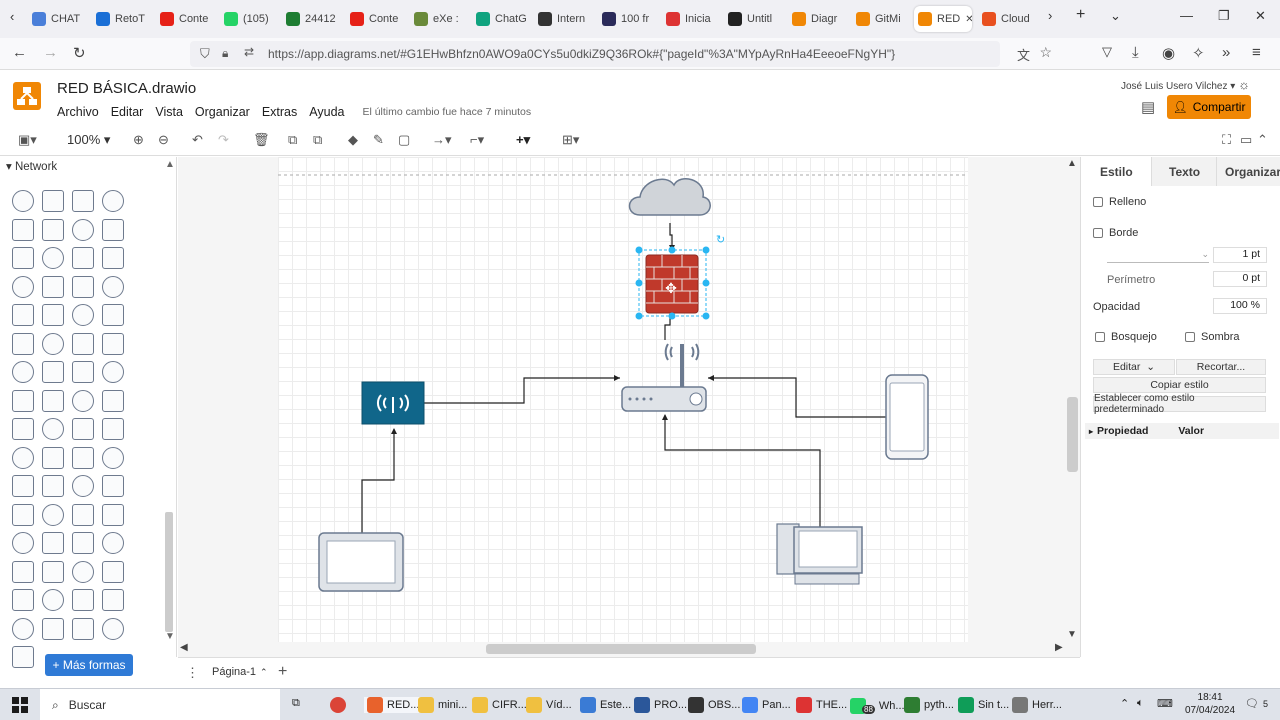  What do you see at coordinates (1262, 140) in the screenshot?
I see `collapse-icon: ⌃` at bounding box center [1262, 140].